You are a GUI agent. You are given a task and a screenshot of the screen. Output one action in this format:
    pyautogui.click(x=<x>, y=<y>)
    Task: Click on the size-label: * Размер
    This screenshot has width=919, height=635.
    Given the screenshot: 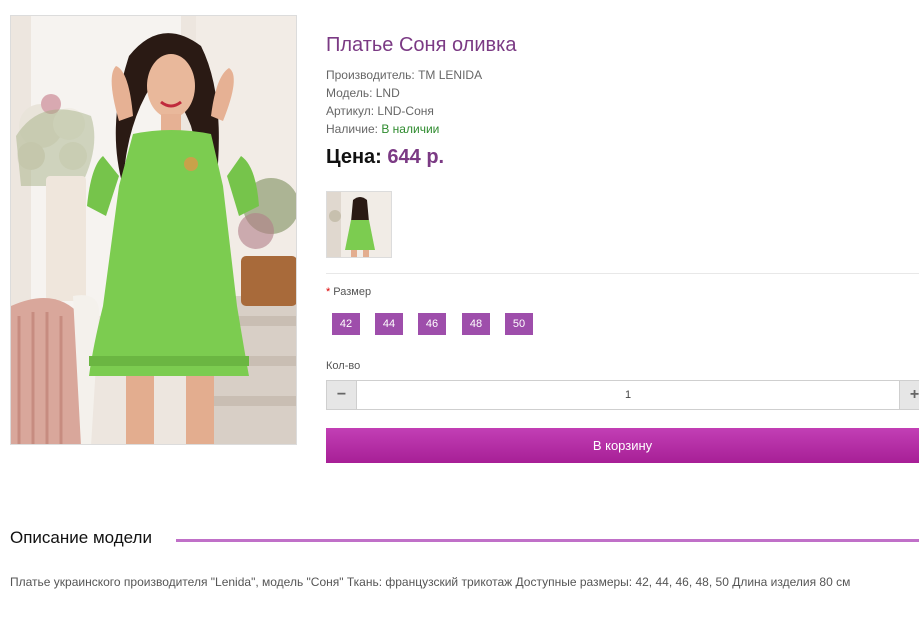 What is the action you would take?
    pyautogui.click(x=348, y=292)
    